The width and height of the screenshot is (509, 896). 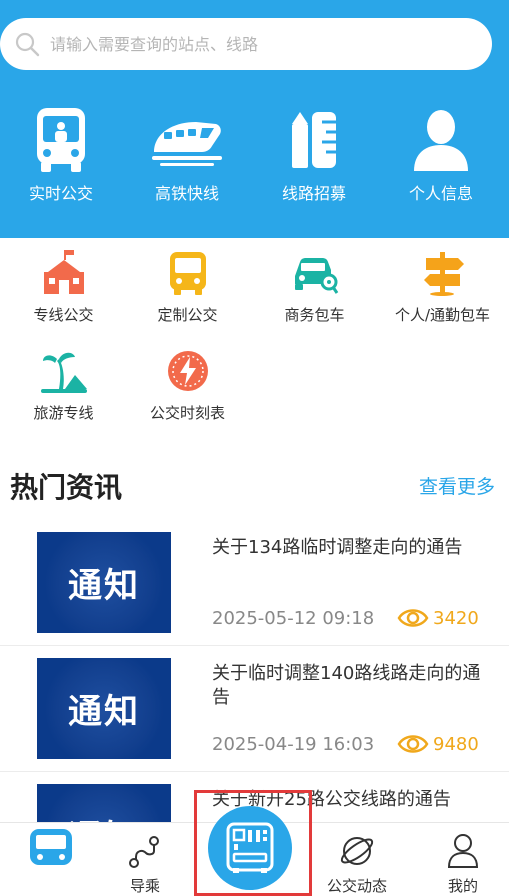 I want to click on shortcut-label: 实时公交, so click(x=60, y=193).